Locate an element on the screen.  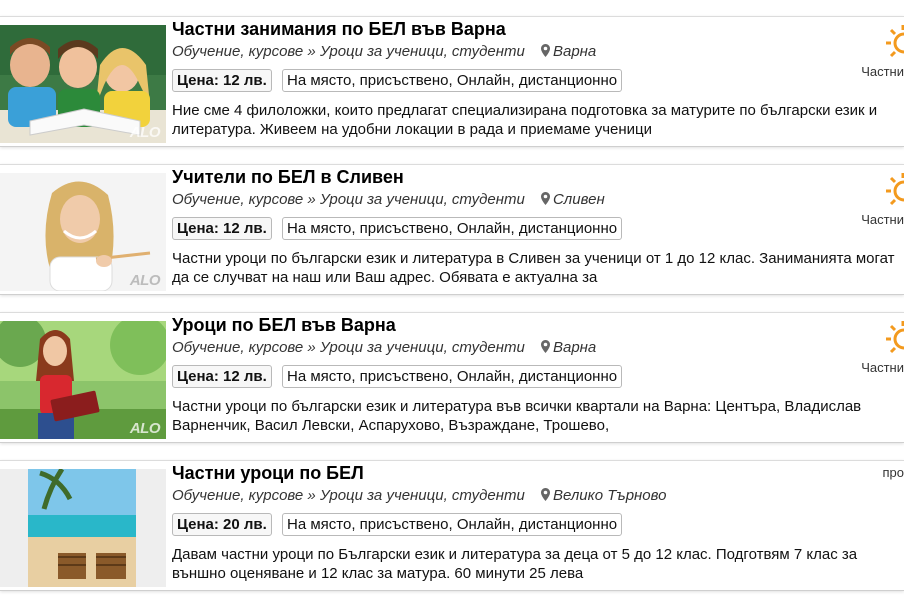
location-label: Сливен is located at coordinates (578, 199).